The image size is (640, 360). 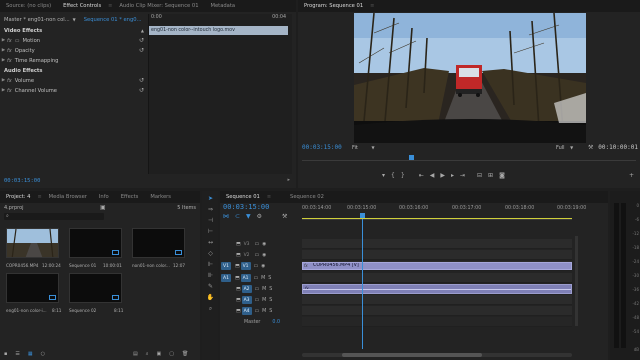 I want to click on tab-metadata: Metadata, so click(x=223, y=6).